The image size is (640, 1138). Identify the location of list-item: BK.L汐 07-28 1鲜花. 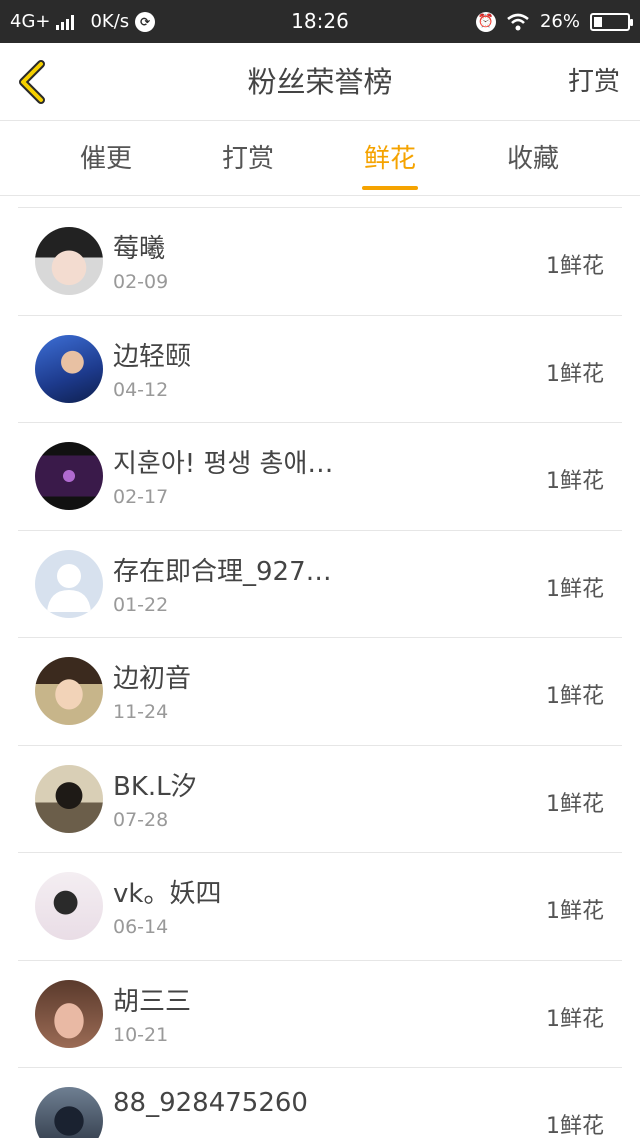
(320, 799).